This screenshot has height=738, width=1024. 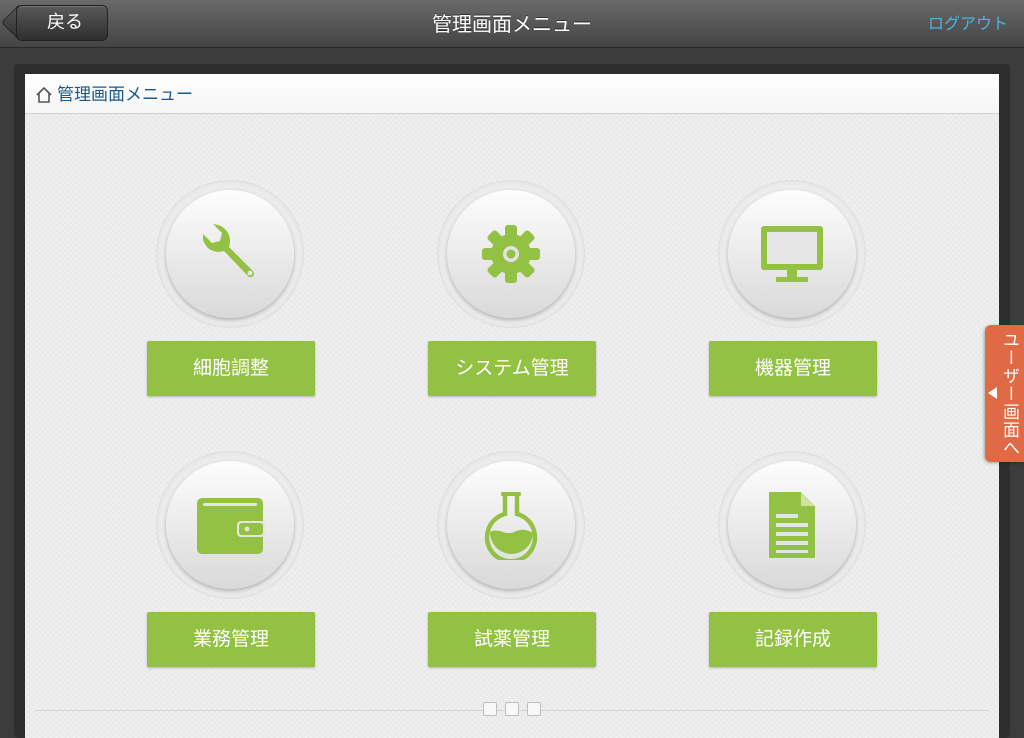 What do you see at coordinates (44, 95) in the screenshot?
I see `home-icon` at bounding box center [44, 95].